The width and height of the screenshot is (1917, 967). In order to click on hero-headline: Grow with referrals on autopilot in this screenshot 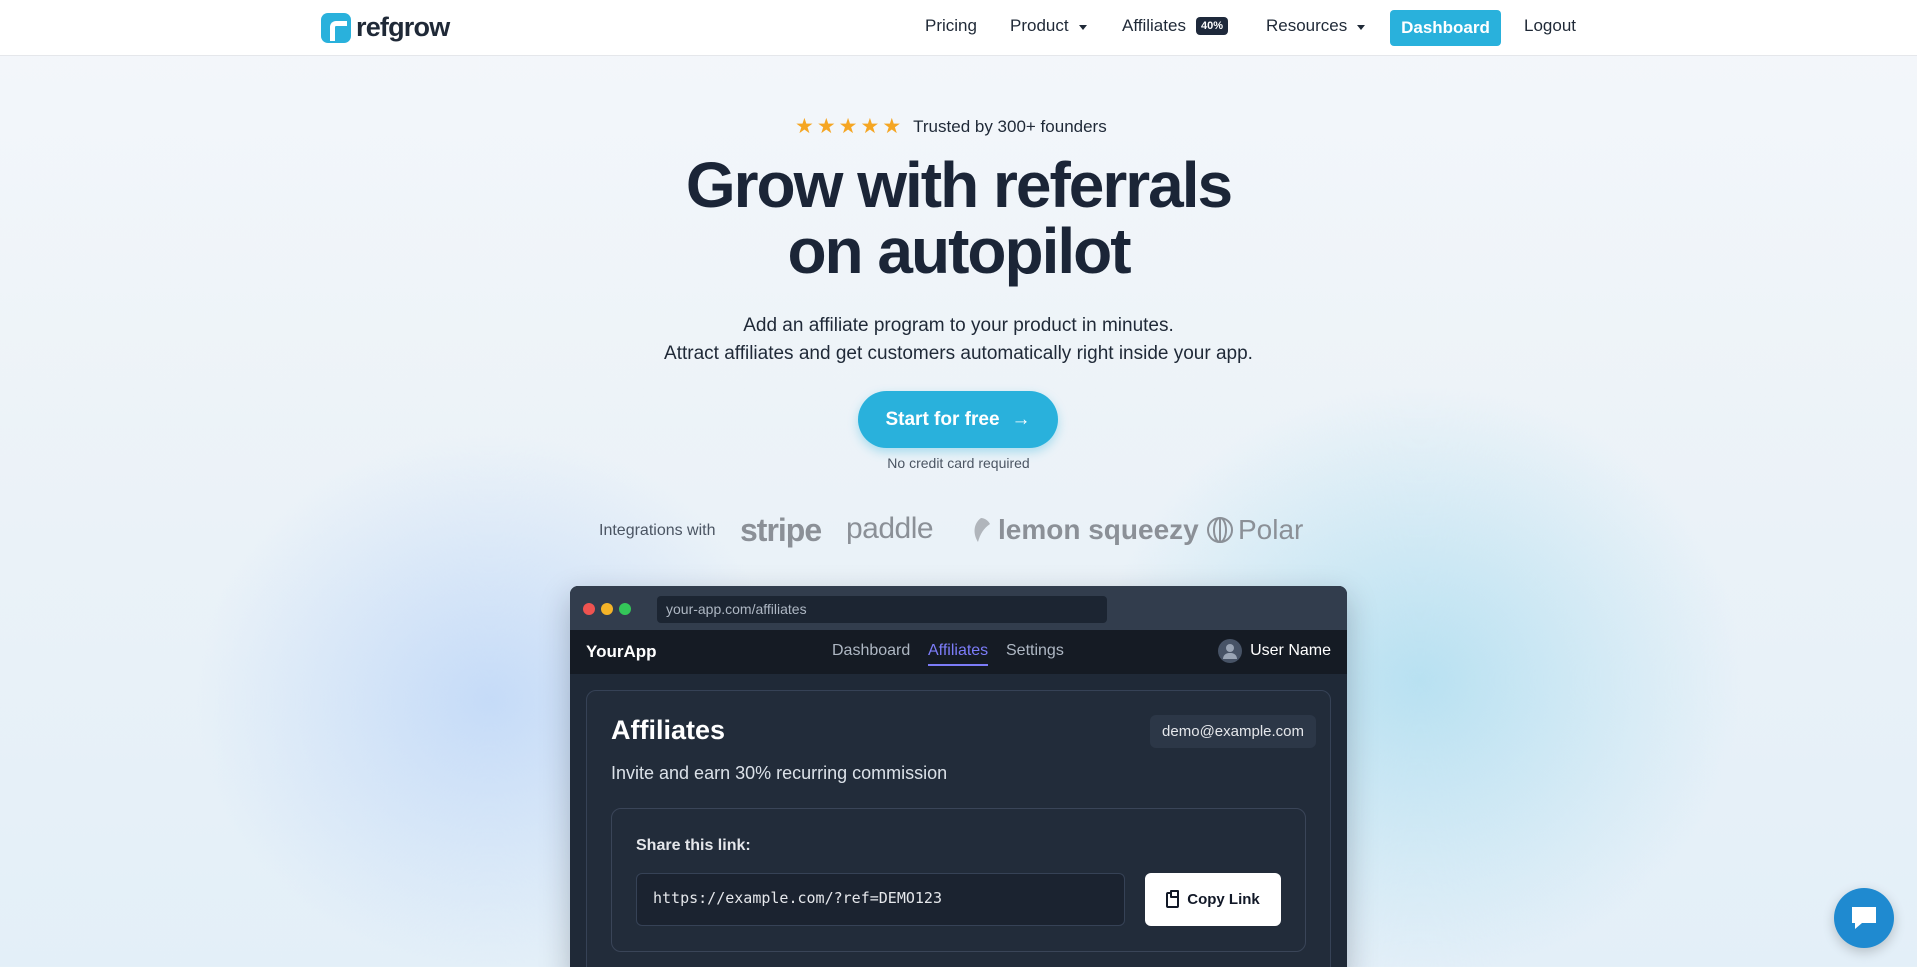, I will do `click(958, 218)`.